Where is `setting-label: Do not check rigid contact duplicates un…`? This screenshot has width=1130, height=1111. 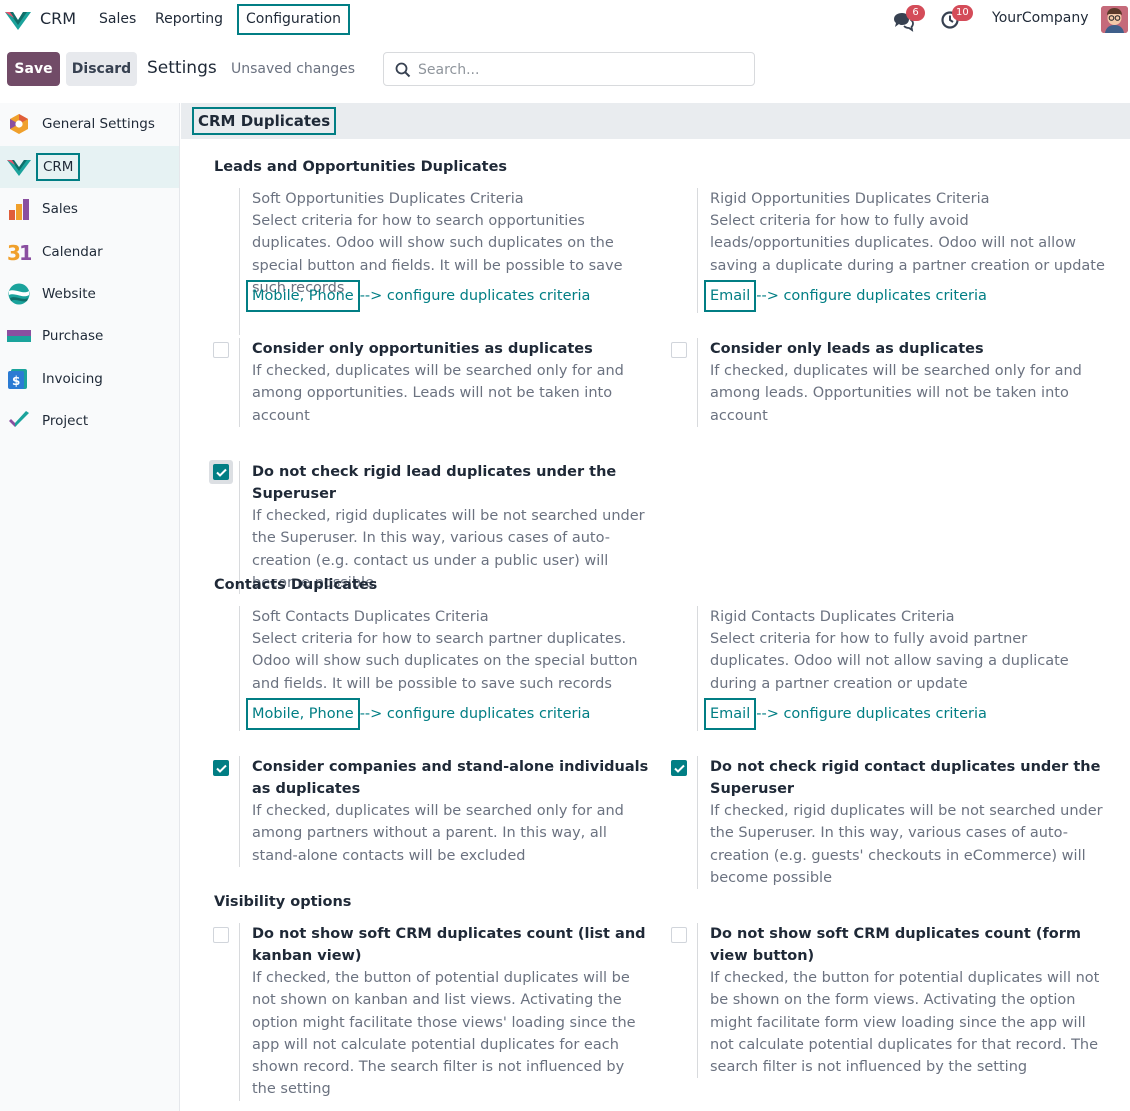 setting-label: Do not check rigid contact duplicates un… is located at coordinates (905, 778).